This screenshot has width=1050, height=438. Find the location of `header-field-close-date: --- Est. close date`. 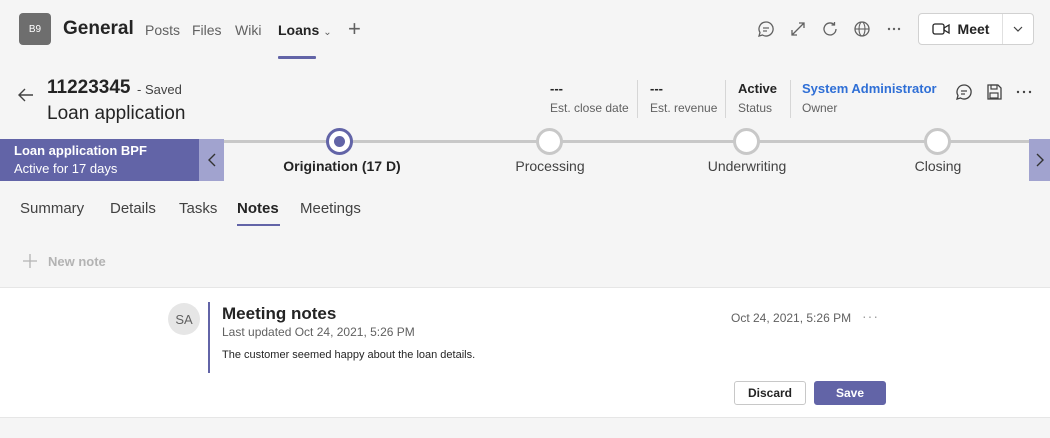

header-field-close-date: --- Est. close date is located at coordinates (589, 98).